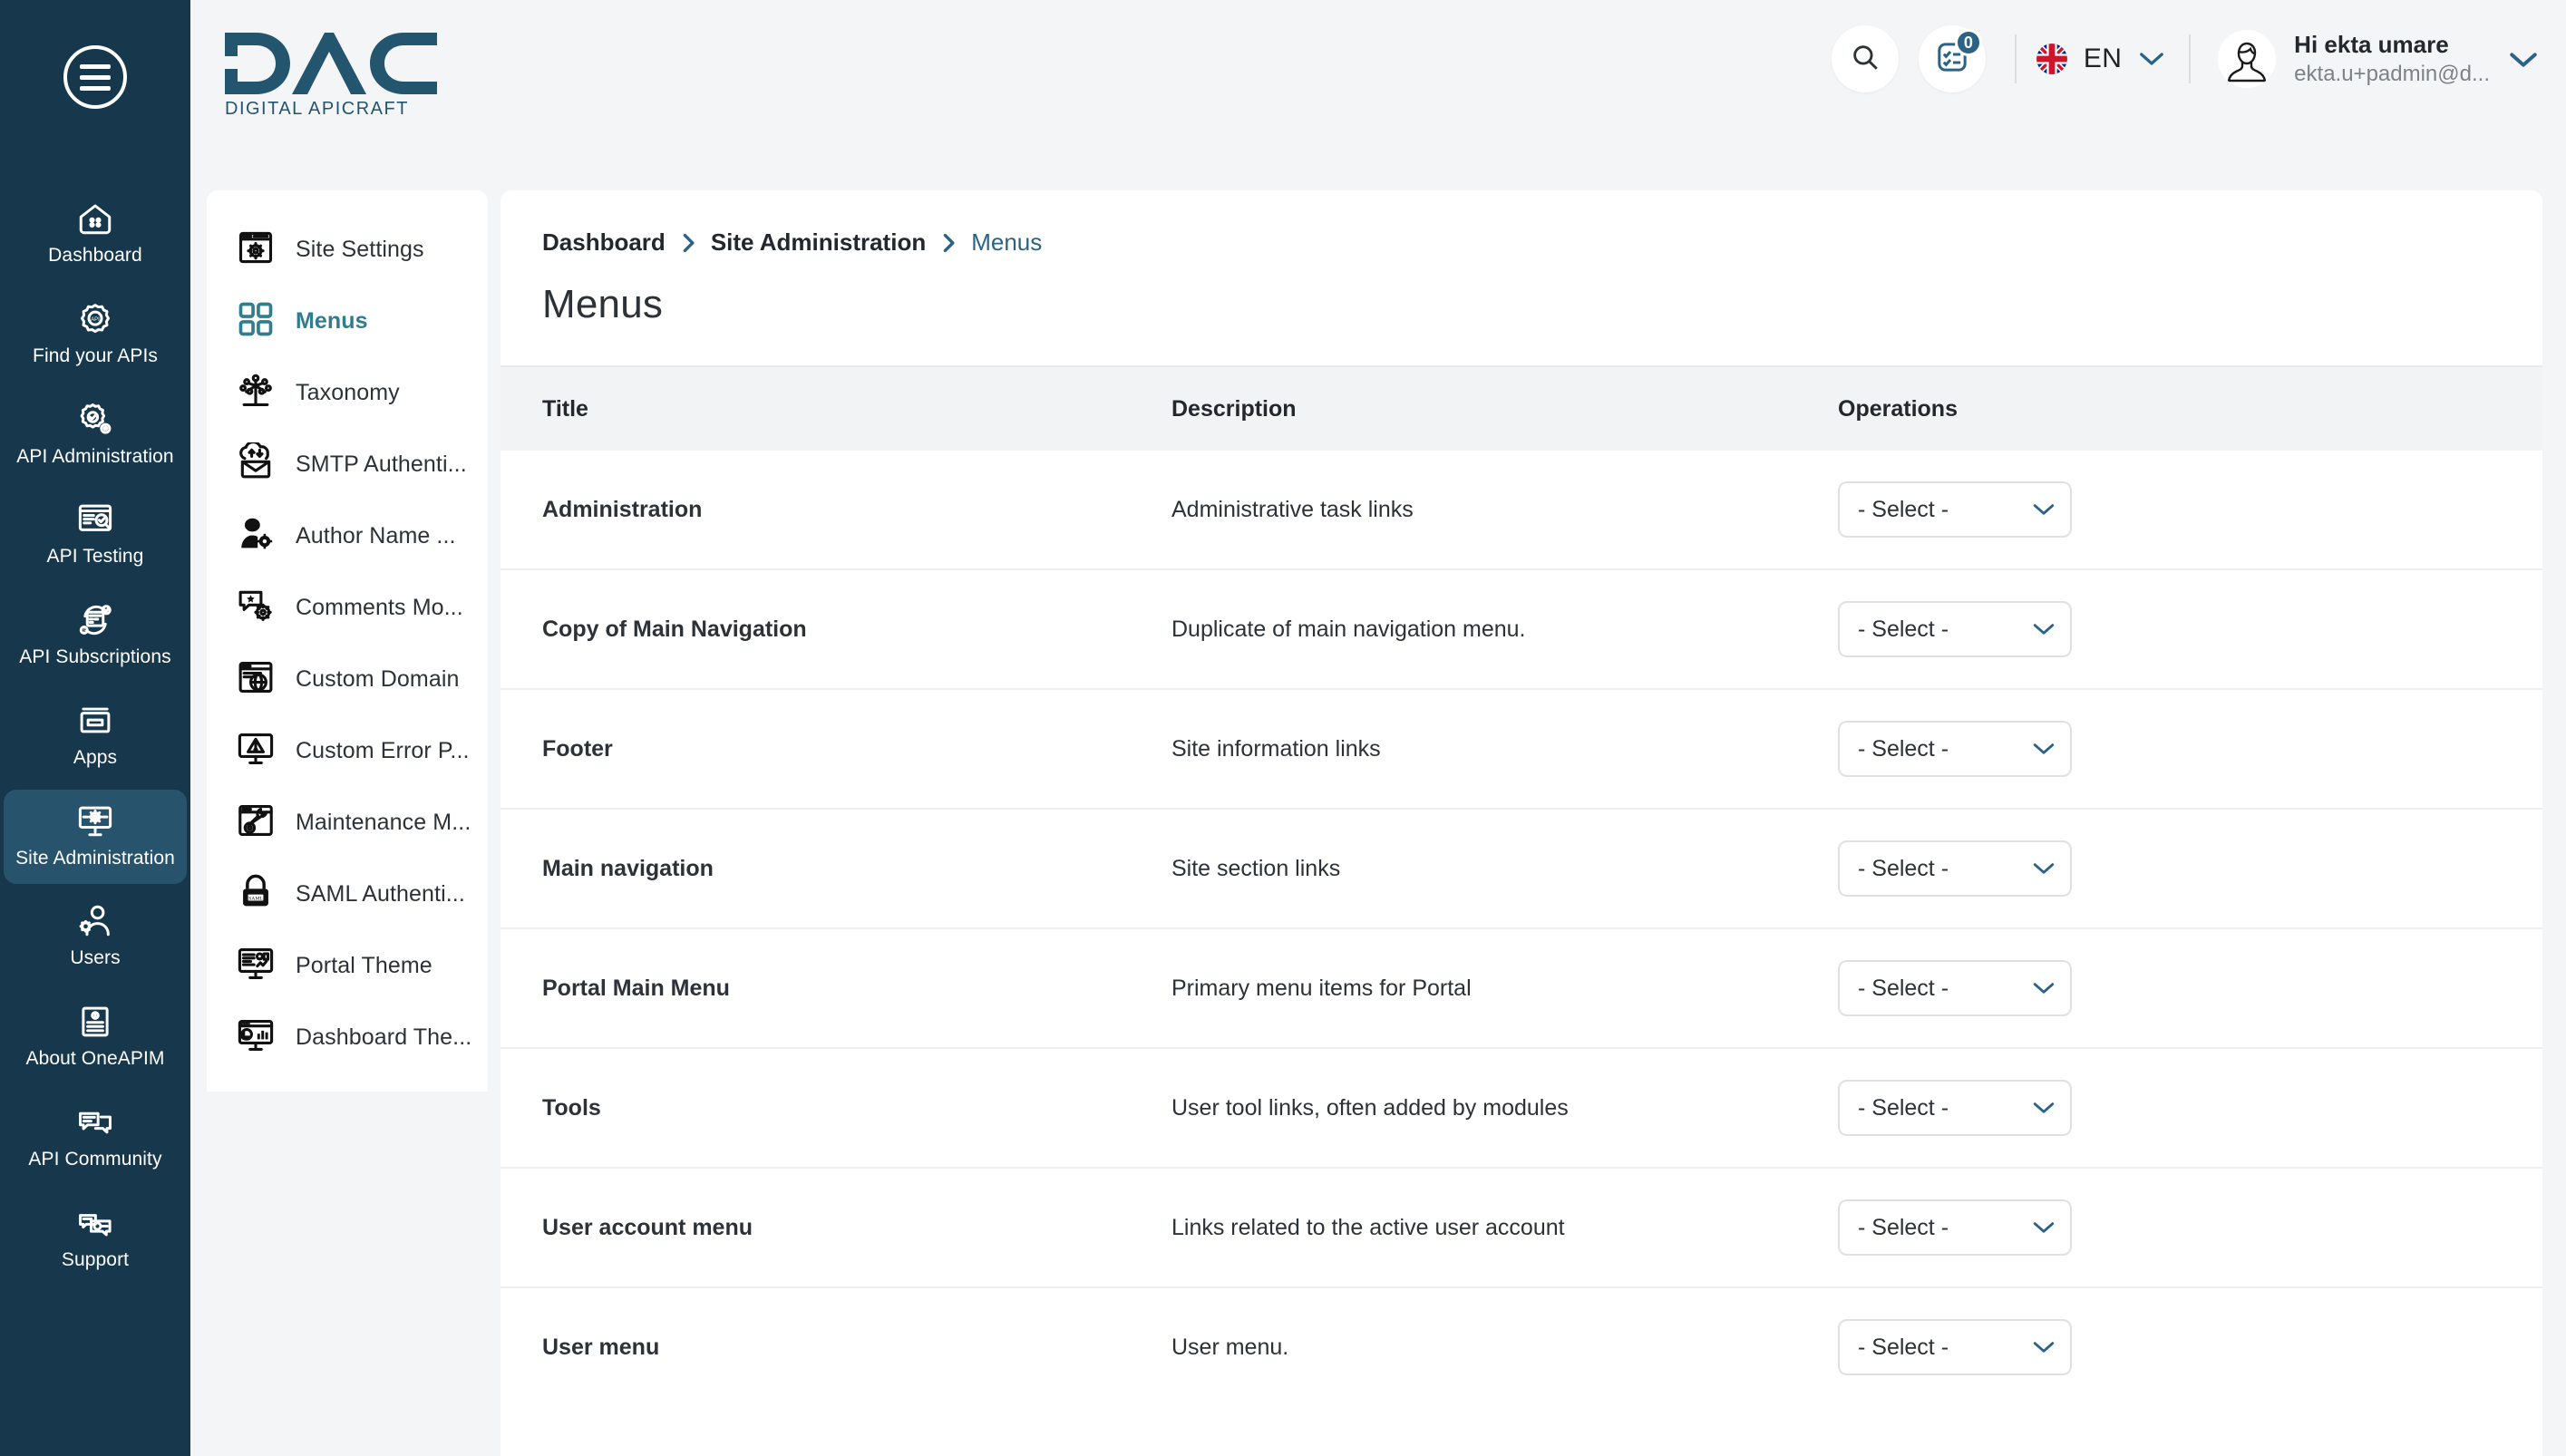 The width and height of the screenshot is (2566, 1456). Describe the element at coordinates (1865, 59) in the screenshot. I see `search-button` at that location.